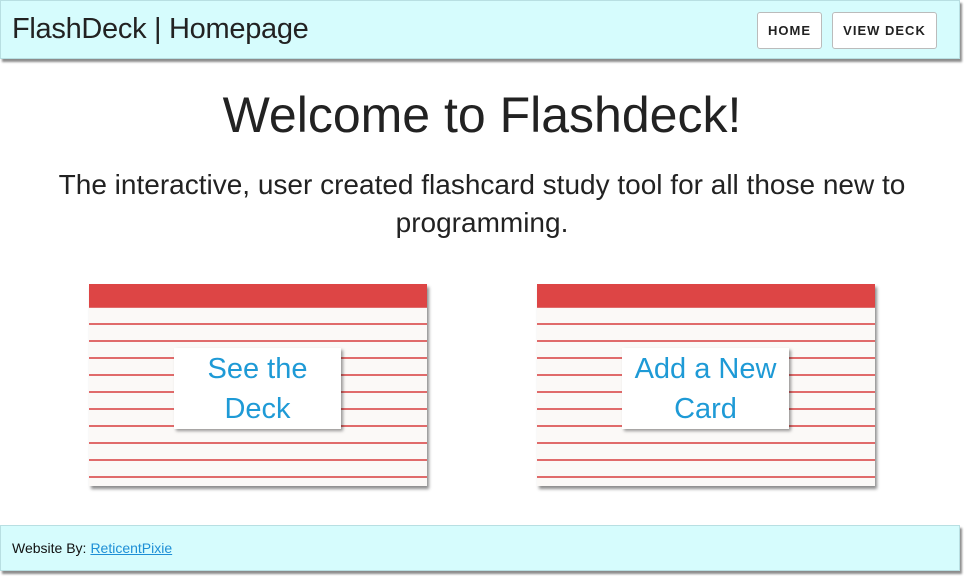  Describe the element at coordinates (480, 29) in the screenshot. I see `navbar: FlashDeck | Homepage HOME VIEW DECK` at that location.